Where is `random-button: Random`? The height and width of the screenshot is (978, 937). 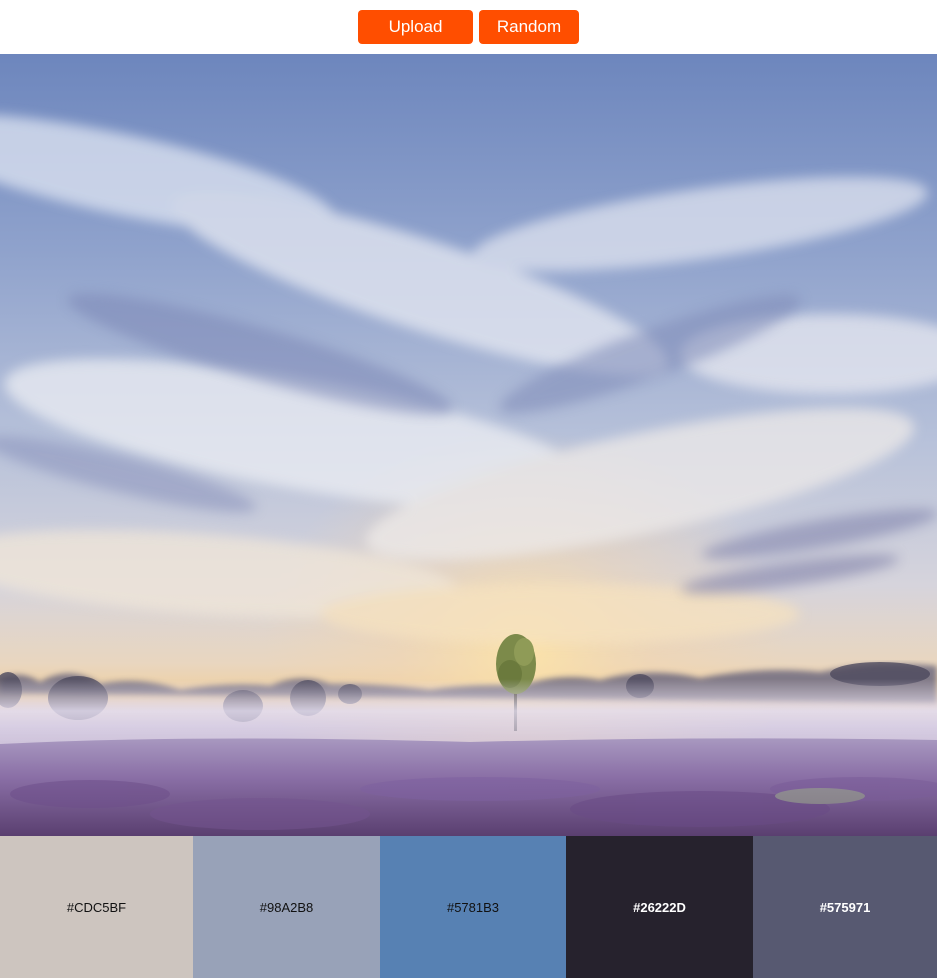 random-button: Random is located at coordinates (529, 27).